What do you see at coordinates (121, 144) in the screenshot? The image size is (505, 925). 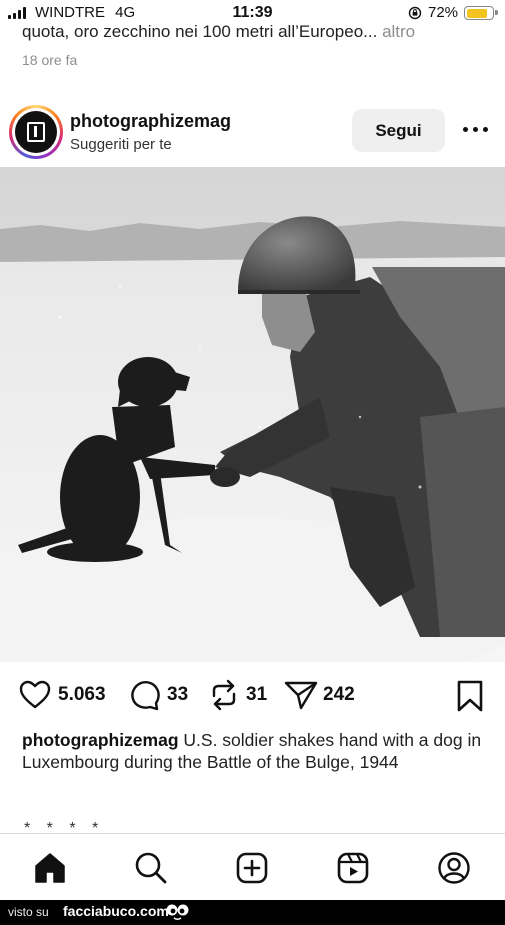 I see `suggested-label: Suggeriti per te` at bounding box center [121, 144].